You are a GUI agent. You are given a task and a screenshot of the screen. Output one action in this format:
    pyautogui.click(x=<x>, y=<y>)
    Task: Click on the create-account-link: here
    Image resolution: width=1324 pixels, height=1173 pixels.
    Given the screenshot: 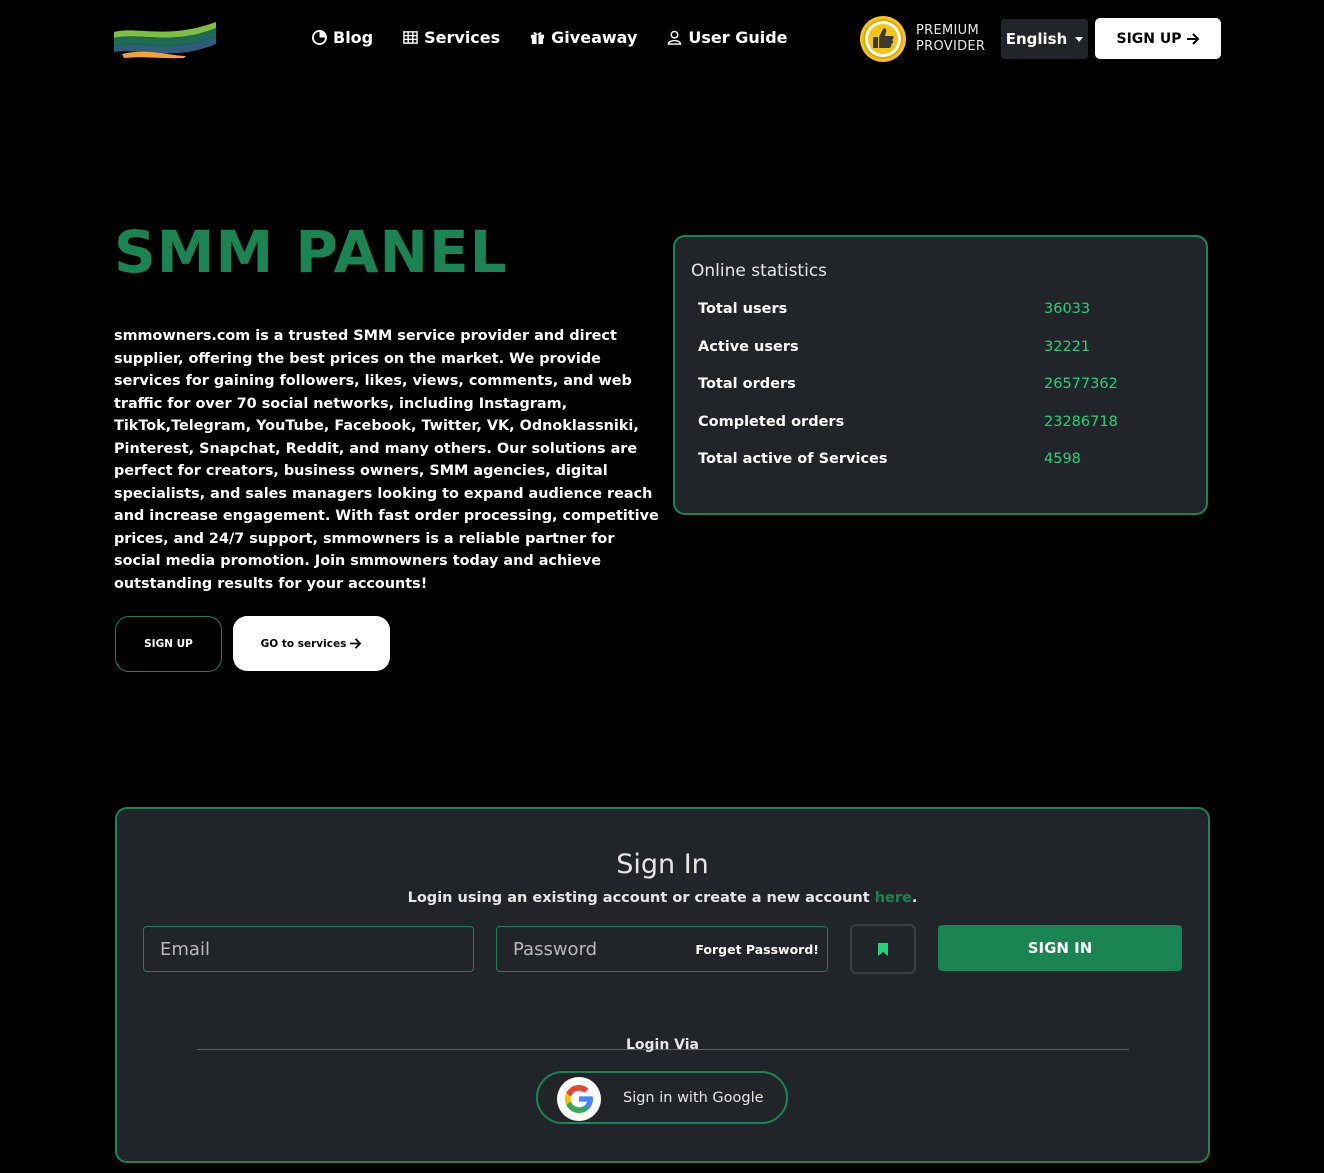 What is the action you would take?
    pyautogui.click(x=893, y=898)
    